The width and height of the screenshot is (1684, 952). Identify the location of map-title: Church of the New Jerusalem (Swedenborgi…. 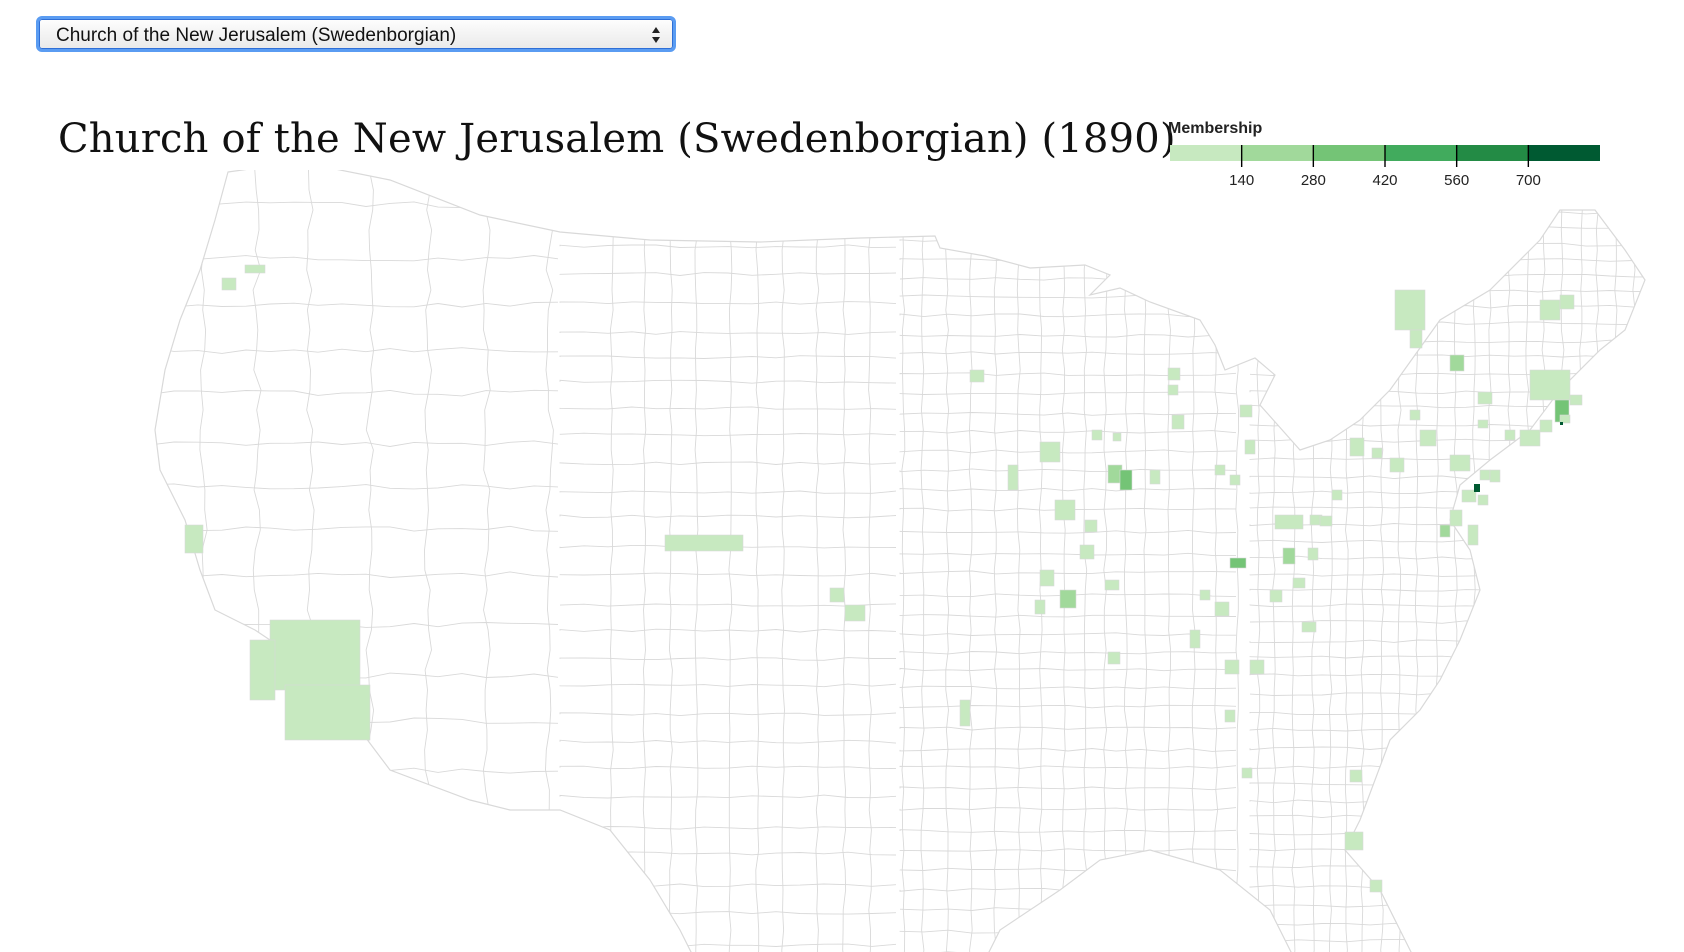
(617, 139).